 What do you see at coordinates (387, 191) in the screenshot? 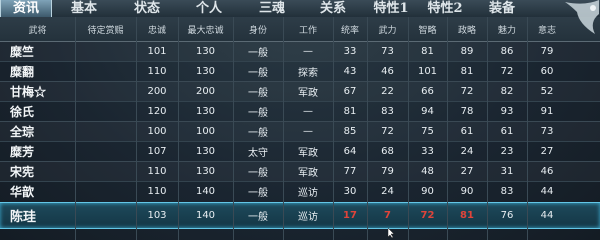
I see `cell-war: 24` at bounding box center [387, 191].